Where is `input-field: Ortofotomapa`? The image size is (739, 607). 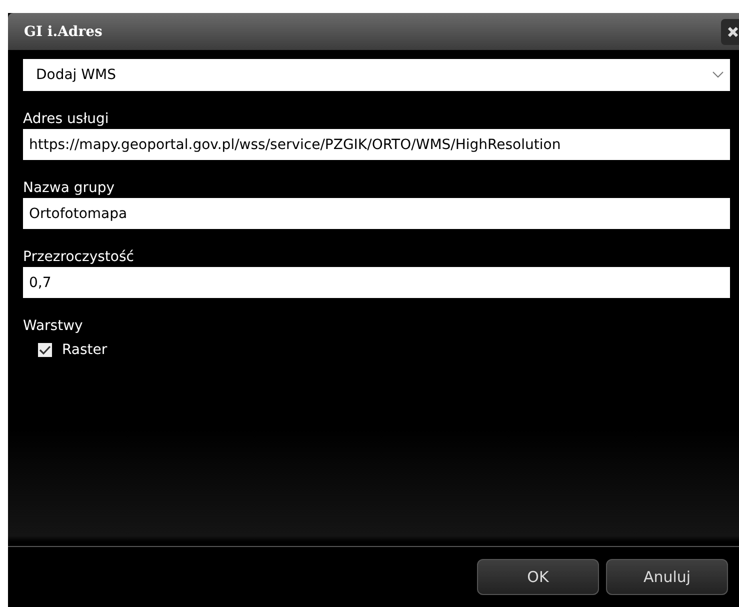 input-field: Ortofotomapa is located at coordinates (376, 213).